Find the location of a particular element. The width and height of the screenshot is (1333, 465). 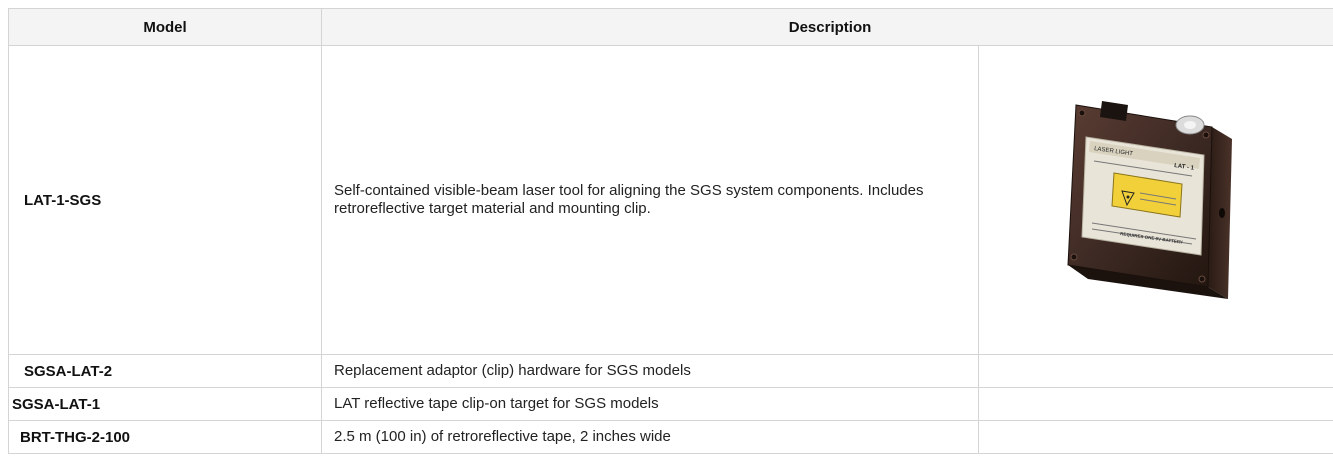

table-header-row: Model Description is located at coordinates (670, 27).